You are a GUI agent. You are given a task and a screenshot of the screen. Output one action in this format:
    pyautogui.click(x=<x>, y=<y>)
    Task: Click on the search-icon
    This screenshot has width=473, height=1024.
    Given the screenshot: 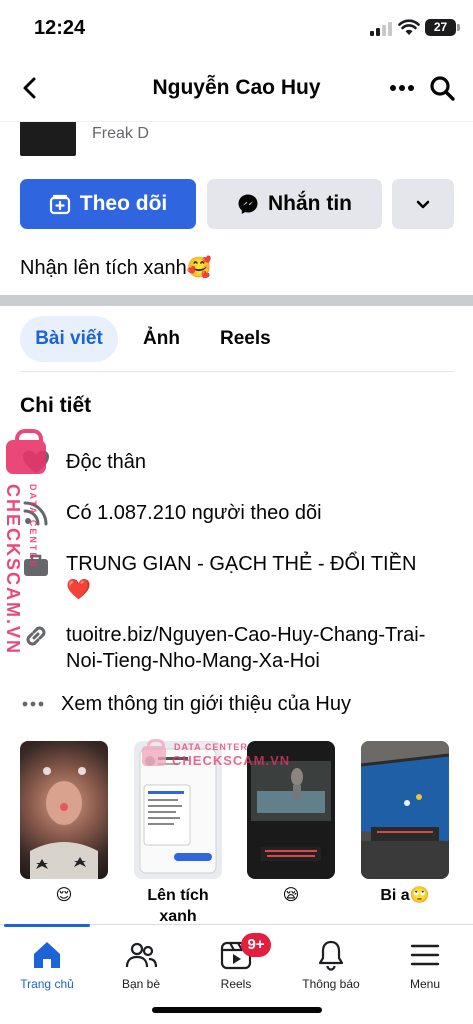 What is the action you would take?
    pyautogui.click(x=442, y=88)
    